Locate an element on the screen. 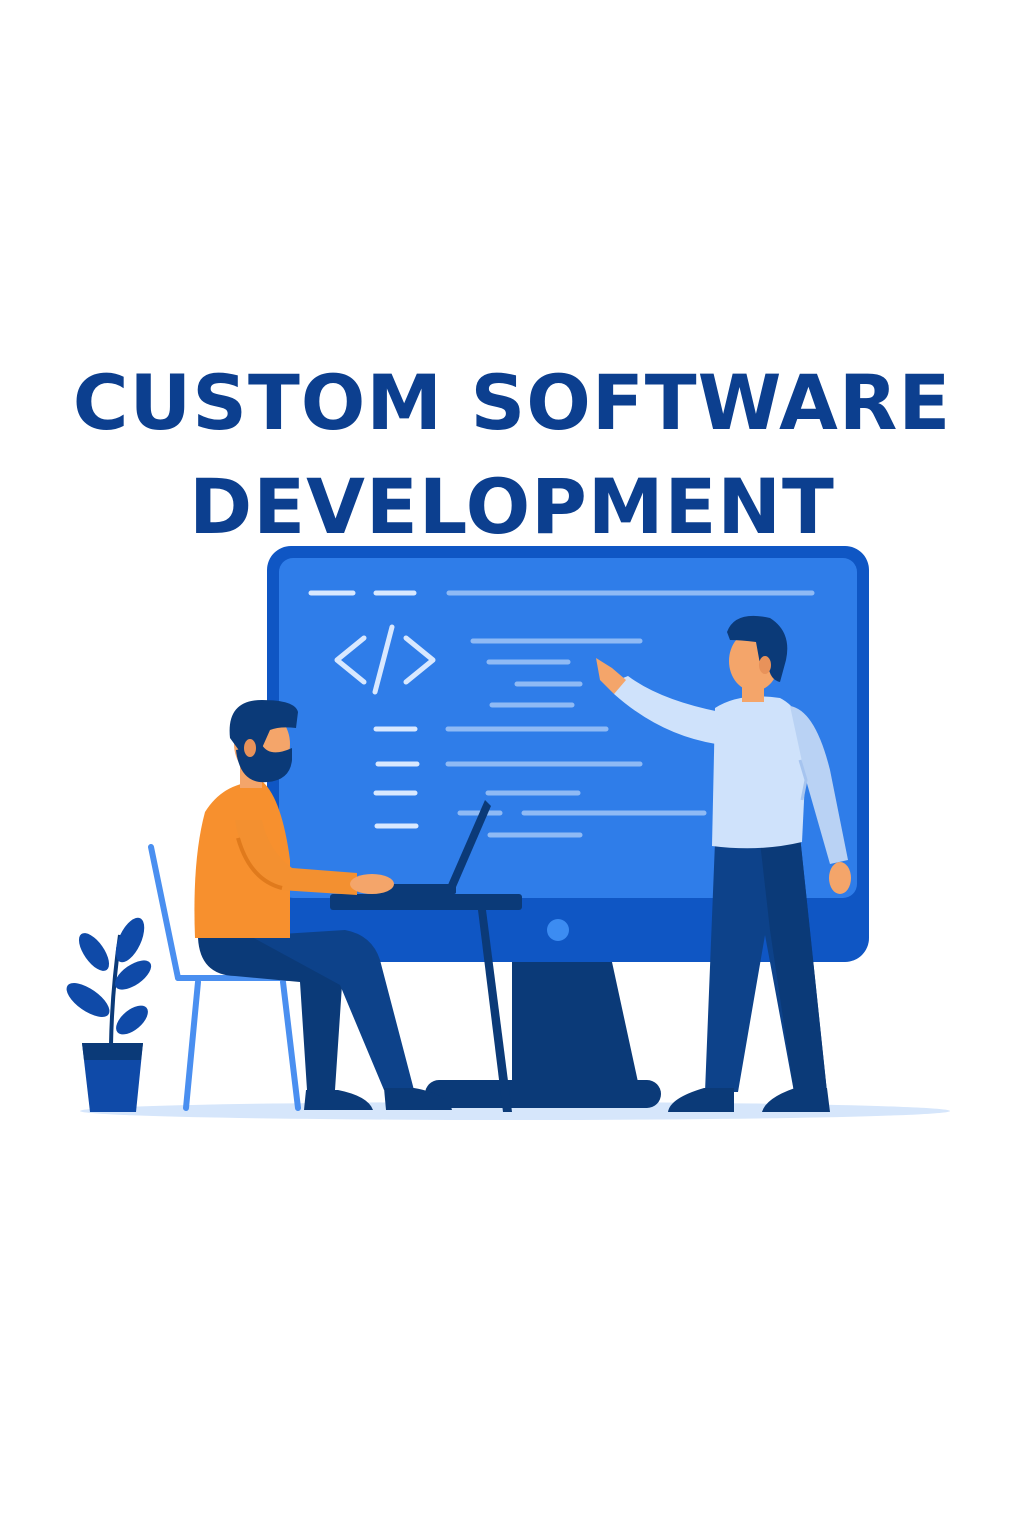 The image size is (1024, 1536). monitor-power-dot is located at coordinates (558, 930).